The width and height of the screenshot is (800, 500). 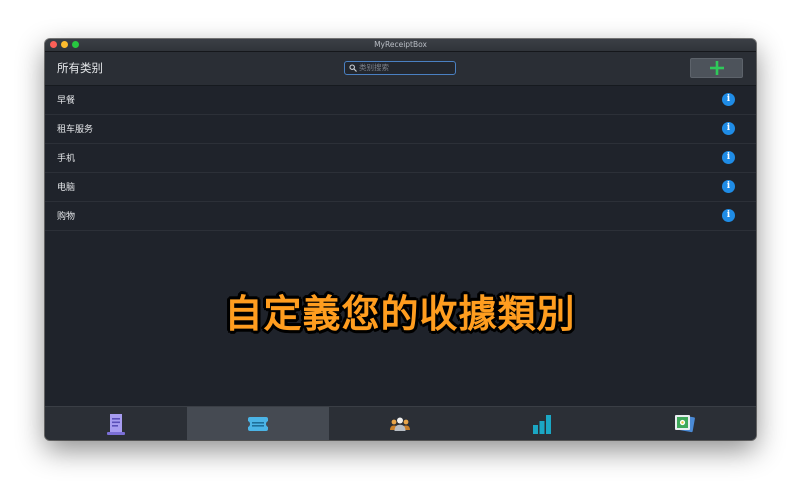 I want to click on photo-stack-icon, so click(x=685, y=424).